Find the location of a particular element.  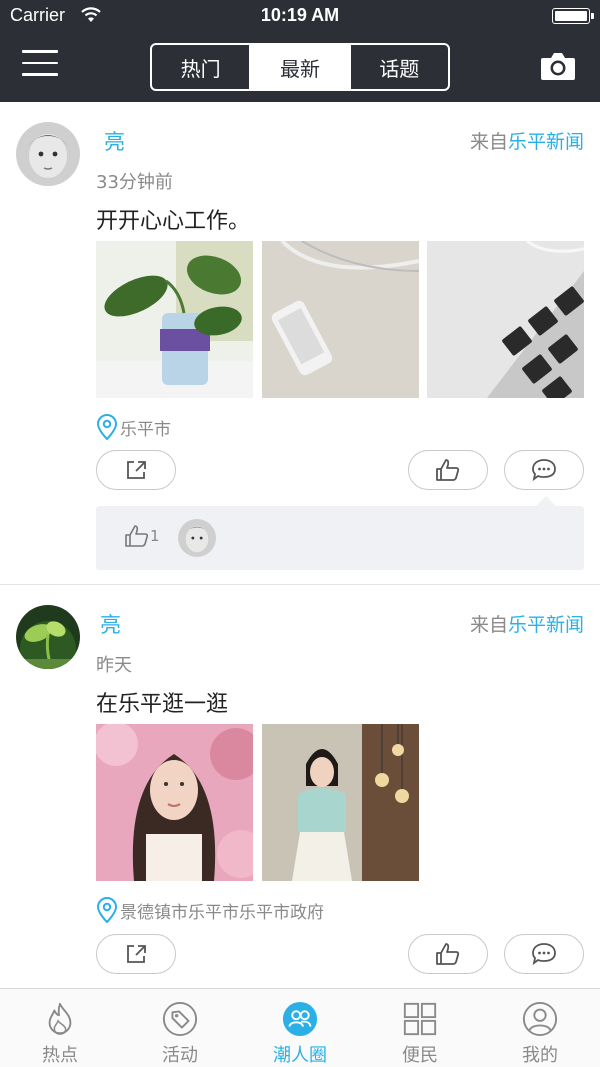

tab-trendy-circle: 潮人圈 is located at coordinates (300, 1028).